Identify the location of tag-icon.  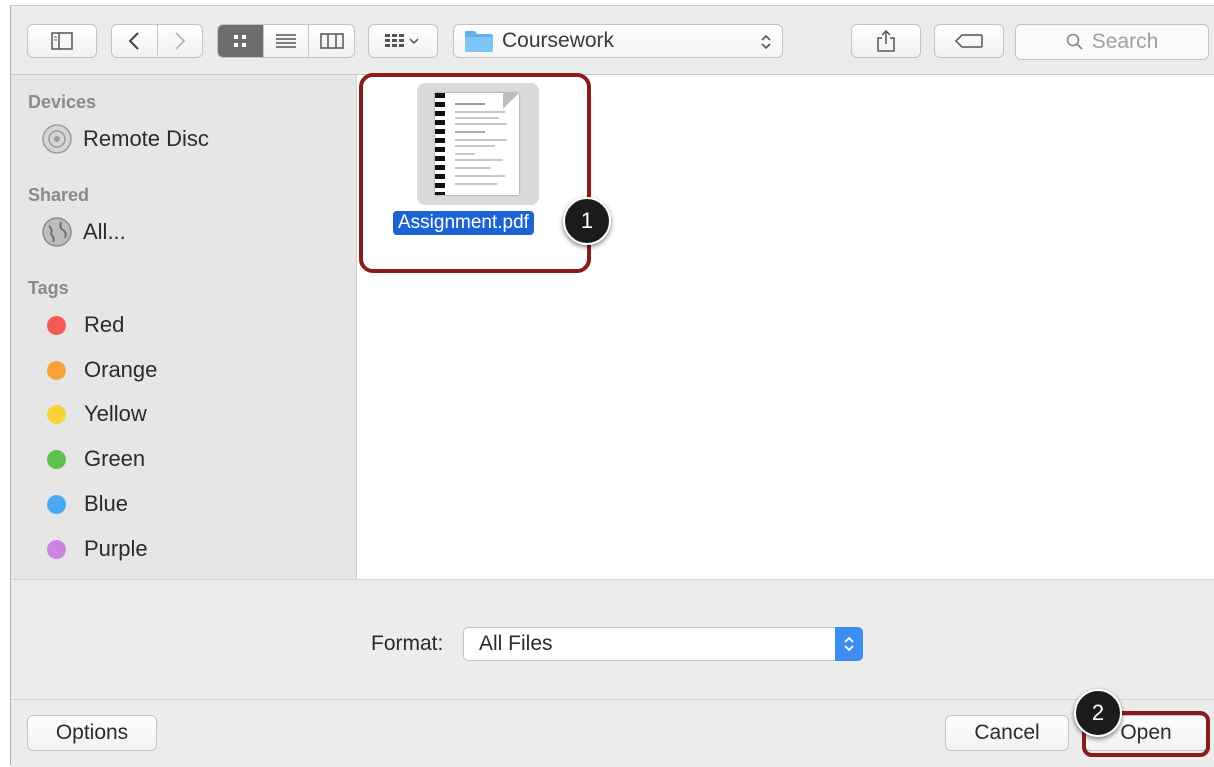
(968, 41).